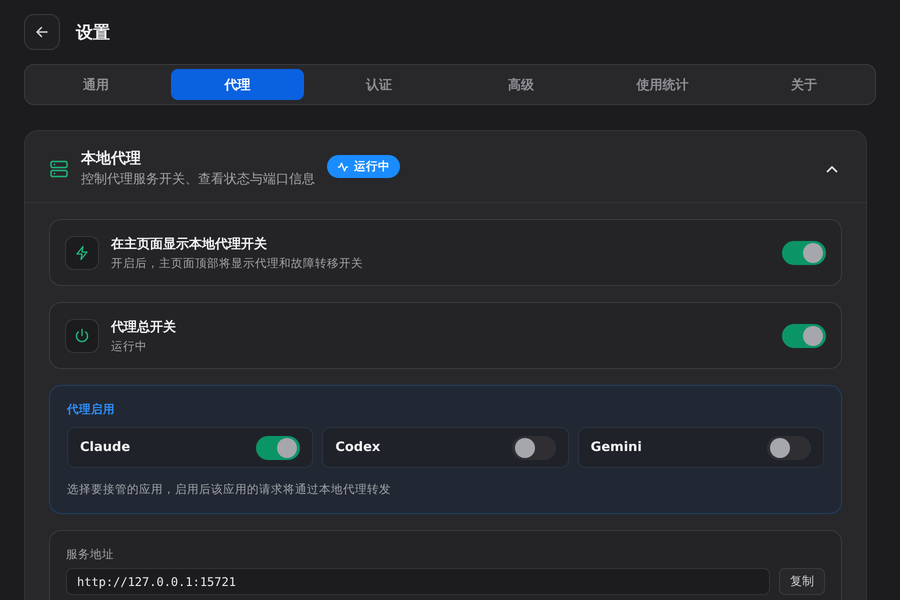 This screenshot has width=900, height=600. Describe the element at coordinates (357, 447) in the screenshot. I see `app-name: Codex` at that location.